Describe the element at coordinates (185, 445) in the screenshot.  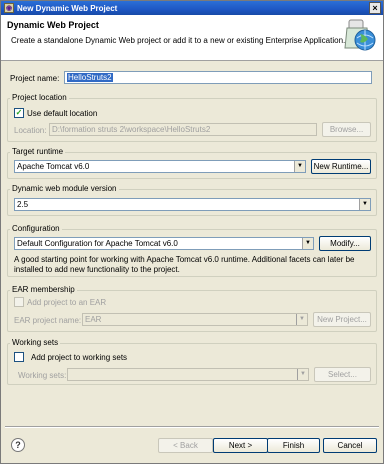
I see `back-button: < Back` at that location.